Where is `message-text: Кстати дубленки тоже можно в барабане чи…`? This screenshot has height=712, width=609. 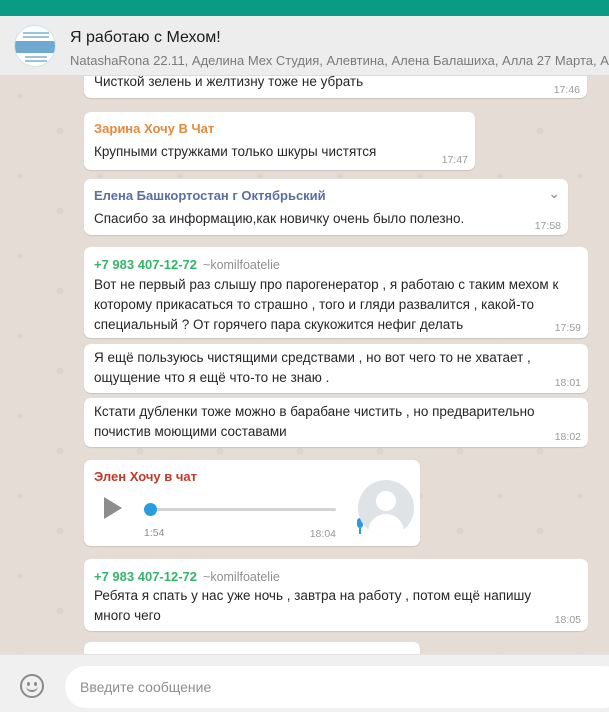 message-text: Кстати дубленки тоже можно в барабане чи… is located at coordinates (314, 421).